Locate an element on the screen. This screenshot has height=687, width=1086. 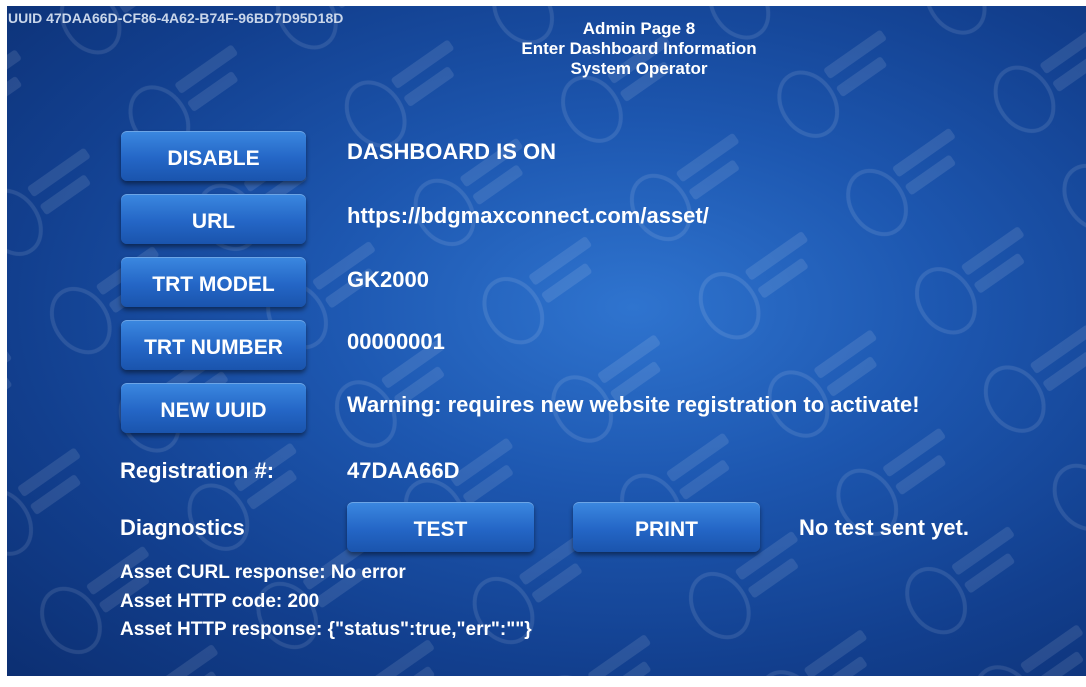
print-button: PRINT is located at coordinates (666, 527).